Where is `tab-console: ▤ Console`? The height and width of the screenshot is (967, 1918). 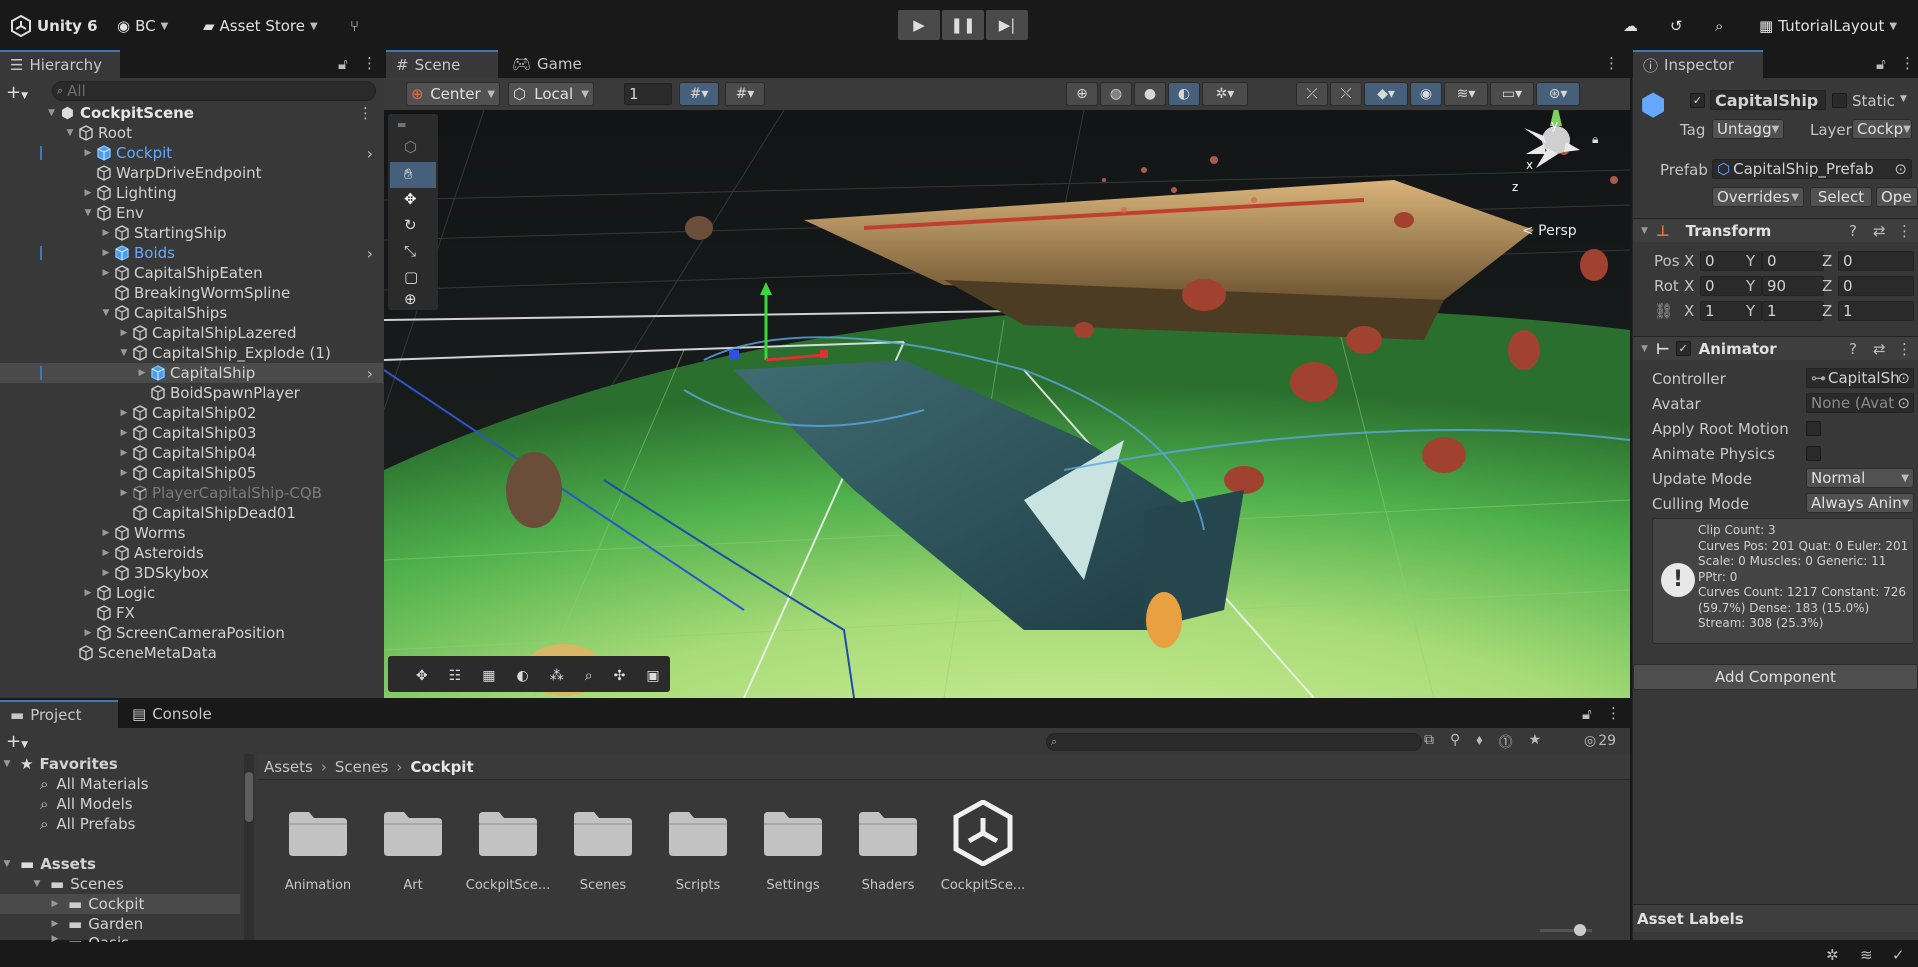
tab-console: ▤ Console is located at coordinates (177, 714).